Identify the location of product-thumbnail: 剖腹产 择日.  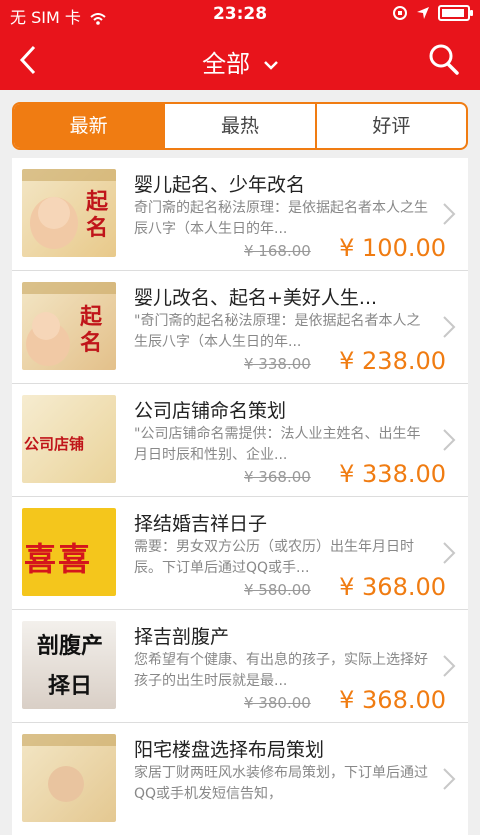
(69, 665).